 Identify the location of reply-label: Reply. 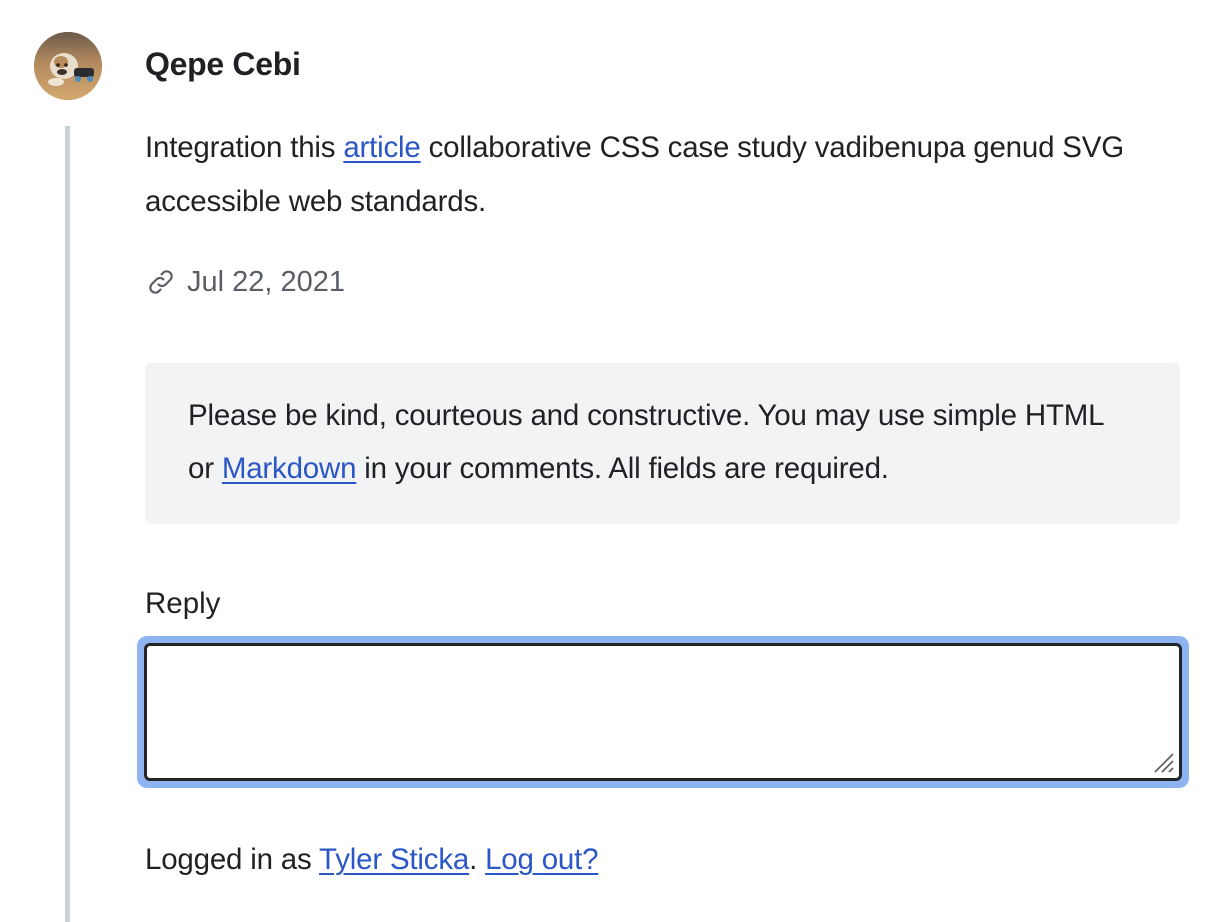
(183, 603).